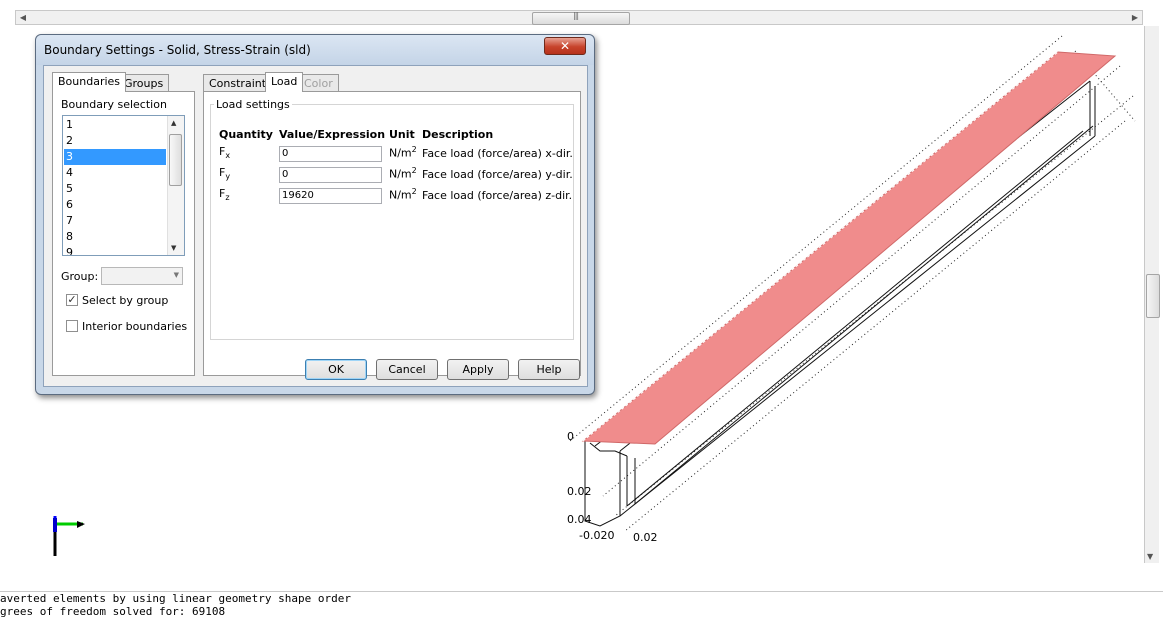  Describe the element at coordinates (407, 369) in the screenshot. I see `cancel-button: Cancel` at that location.